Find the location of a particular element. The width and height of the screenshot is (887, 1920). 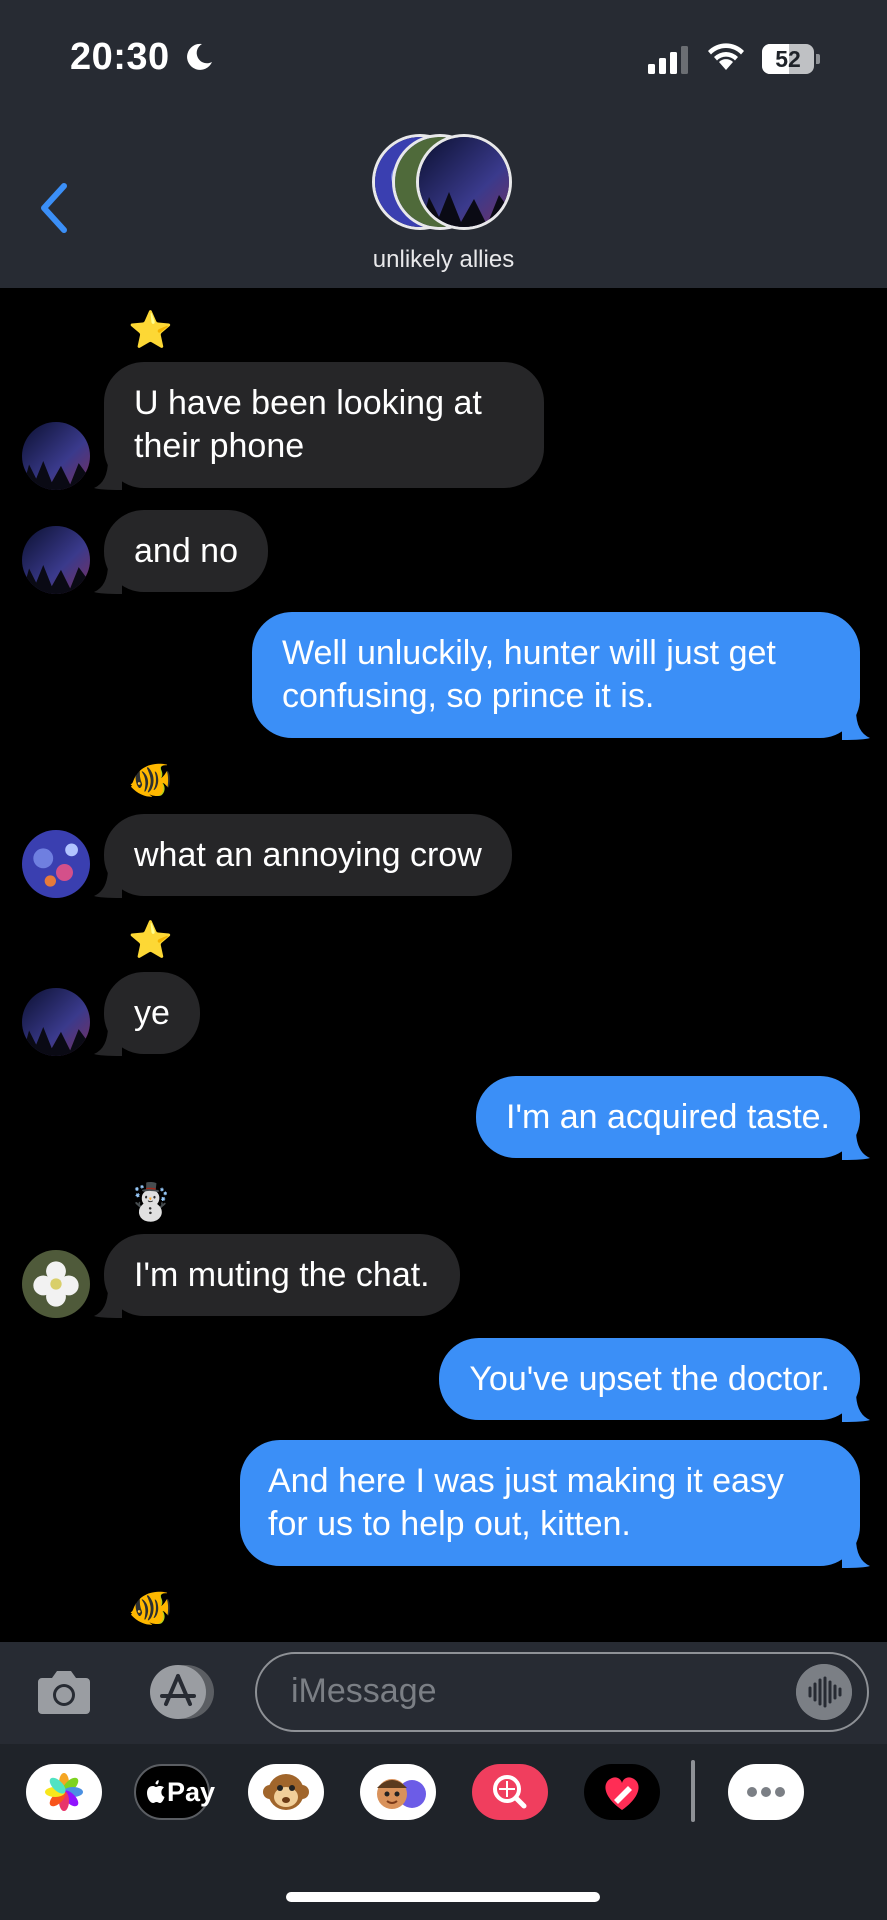

sent-message: I'm an acquired taste. is located at coordinates (673, 1118).